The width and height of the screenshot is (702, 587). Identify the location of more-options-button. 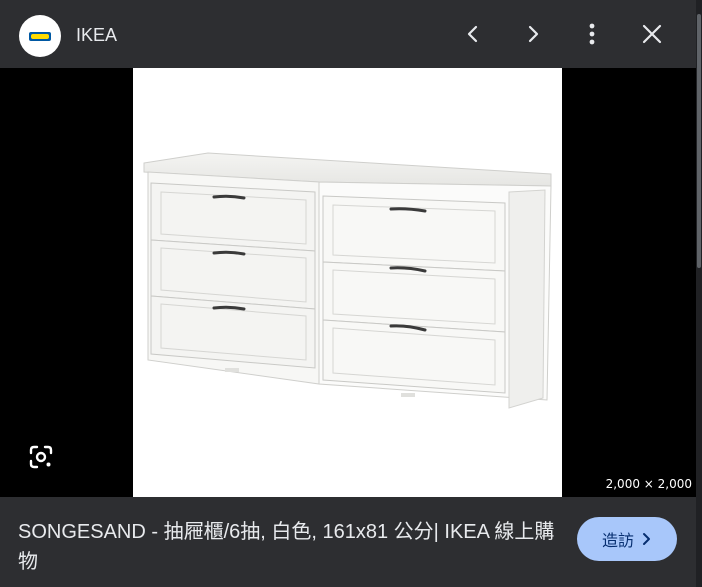
(592, 34).